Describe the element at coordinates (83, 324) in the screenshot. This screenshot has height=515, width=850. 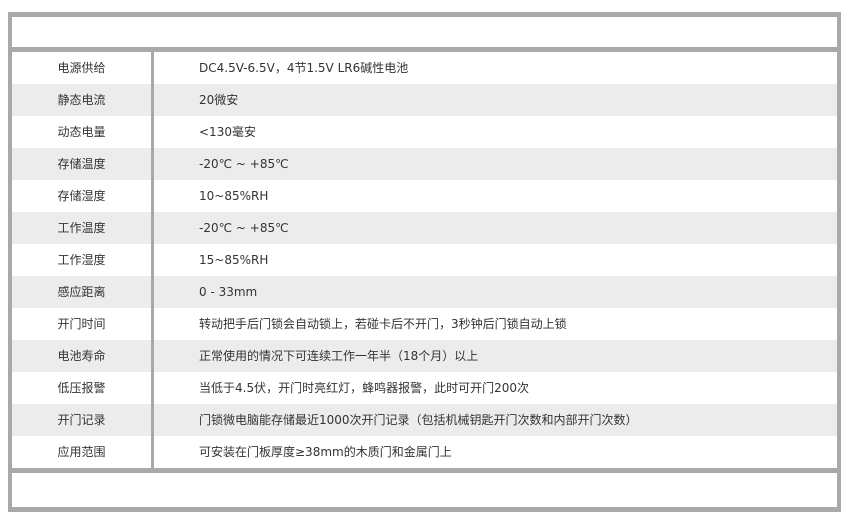
I see `spec-label: 开门时间` at that location.